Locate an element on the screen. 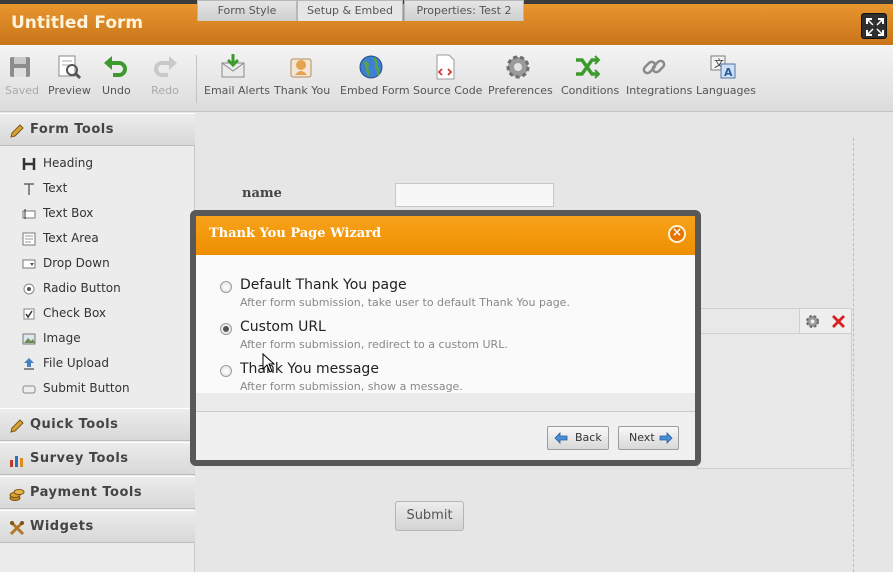  redo-icon is located at coordinates (165, 66).